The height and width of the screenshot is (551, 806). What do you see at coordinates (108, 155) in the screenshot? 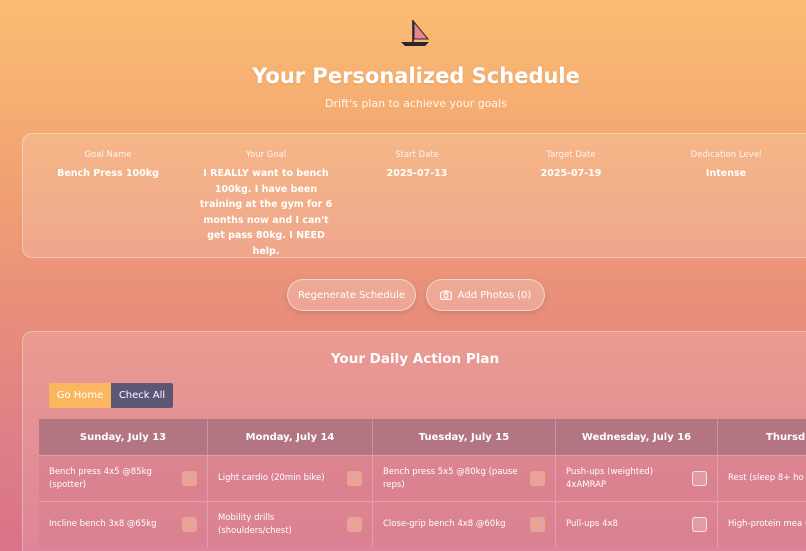
I see `goal-name-label: Goal Name` at bounding box center [108, 155].